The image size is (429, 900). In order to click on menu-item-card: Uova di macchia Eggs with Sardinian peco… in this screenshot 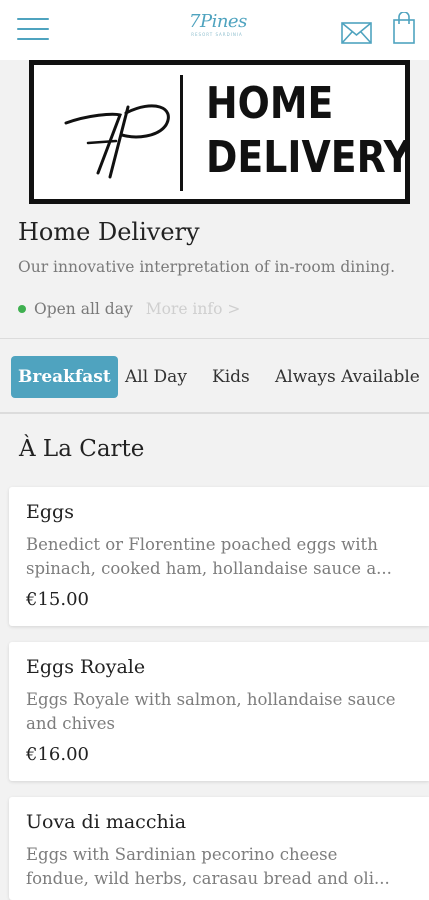, I will do `click(219, 848)`.